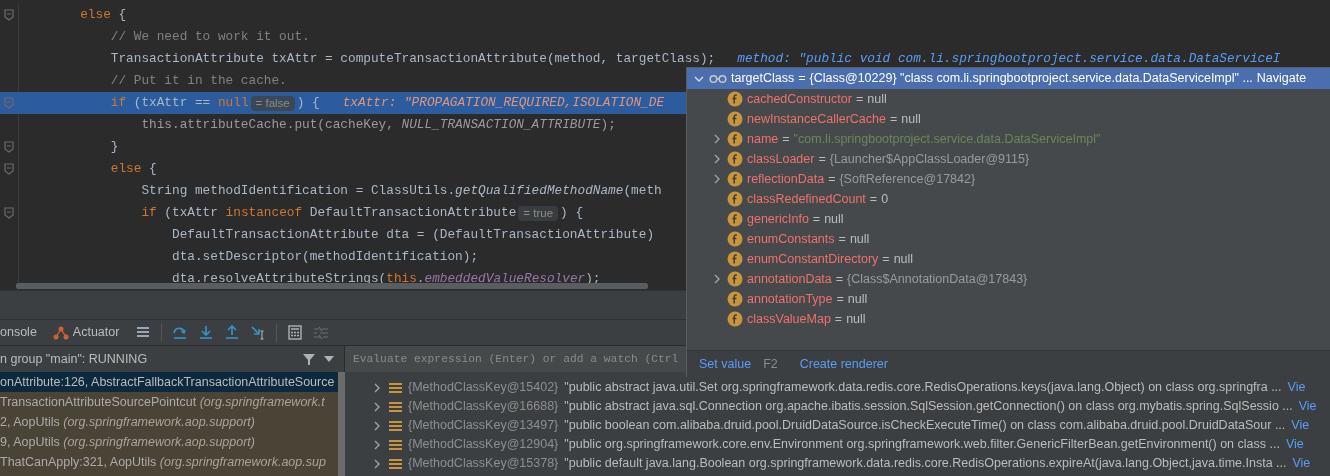  What do you see at coordinates (718, 78) in the screenshot?
I see `glasses-icon` at bounding box center [718, 78].